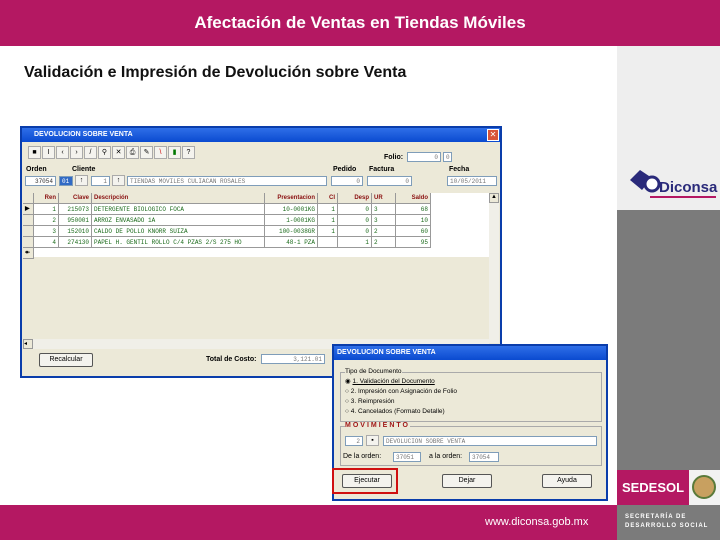 The height and width of the screenshot is (540, 720). Describe the element at coordinates (90, 152) in the screenshot. I see `last-icon: /` at that location.